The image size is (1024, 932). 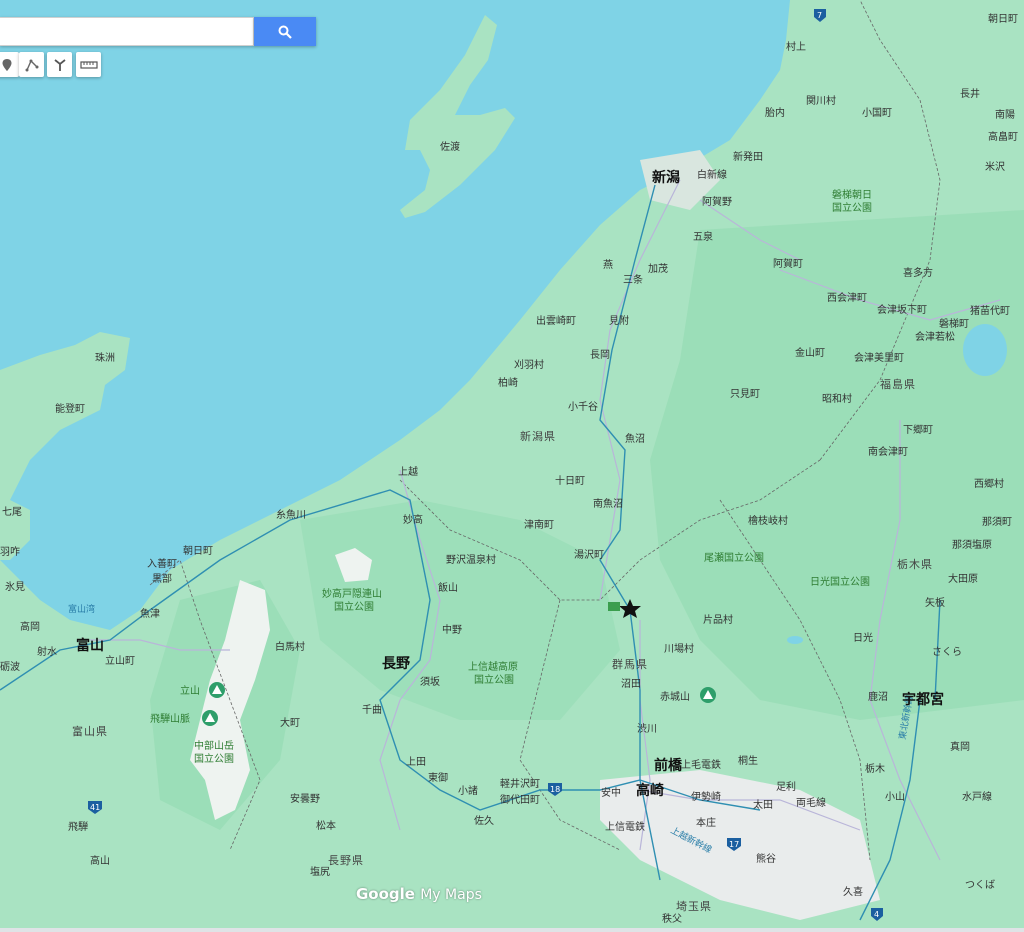 What do you see at coordinates (520, 799) in the screenshot?
I see `map-label: 御代田町` at bounding box center [520, 799].